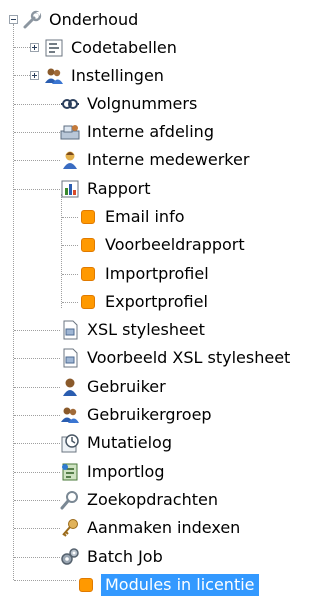  What do you see at coordinates (126, 471) in the screenshot?
I see `tree-item-label: Importlog` at bounding box center [126, 471].